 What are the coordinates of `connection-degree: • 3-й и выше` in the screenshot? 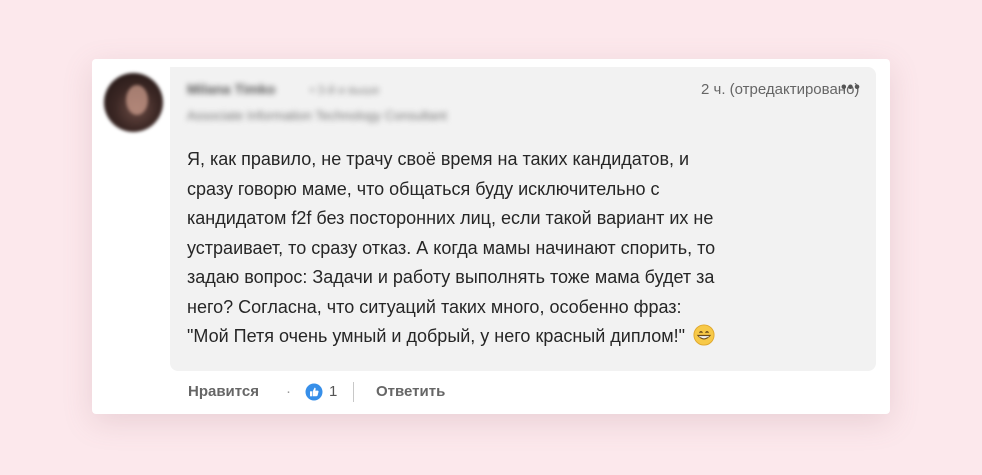 It's located at (345, 90).